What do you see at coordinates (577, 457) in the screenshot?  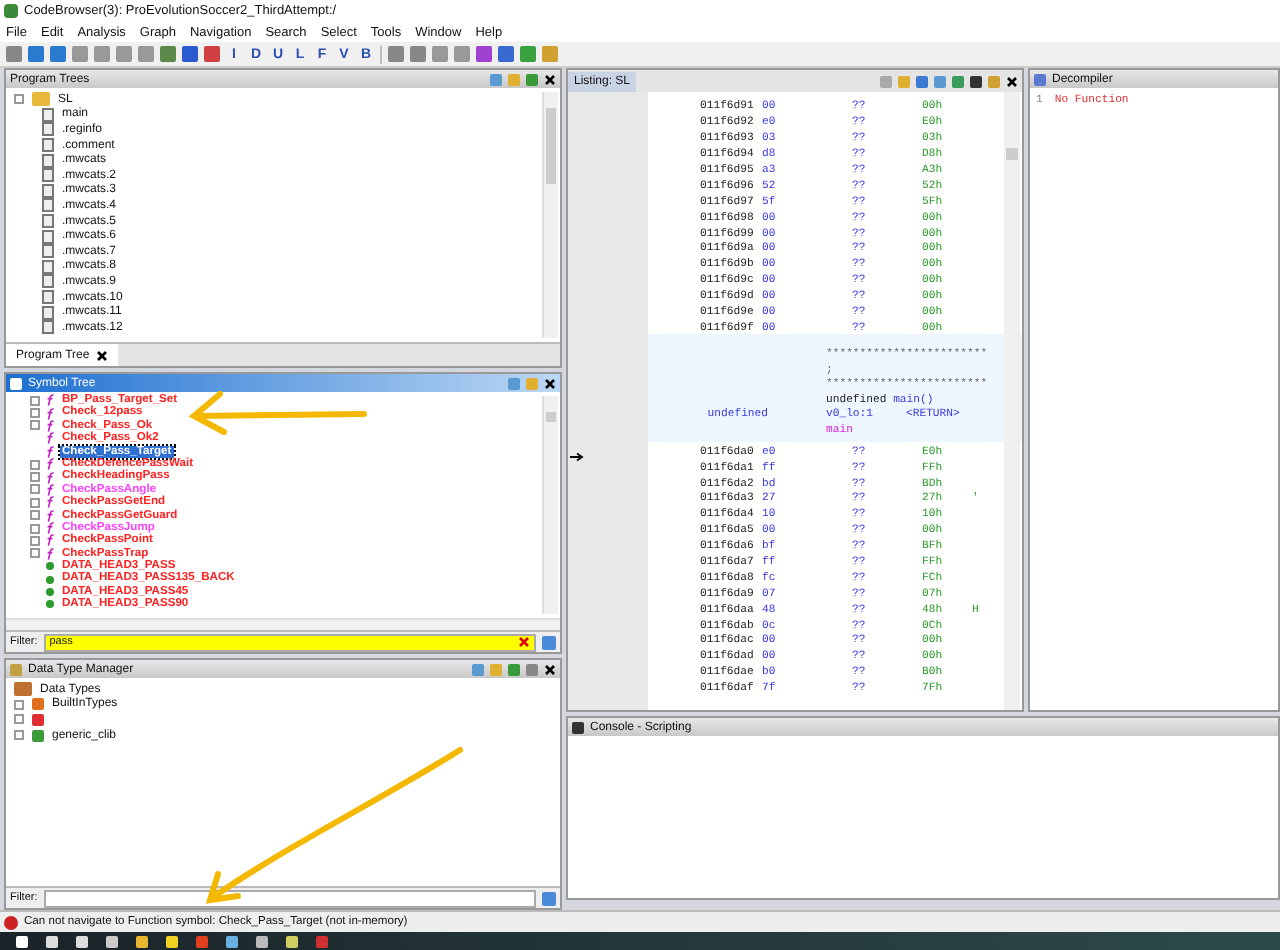 I see `arrow-icon` at bounding box center [577, 457].